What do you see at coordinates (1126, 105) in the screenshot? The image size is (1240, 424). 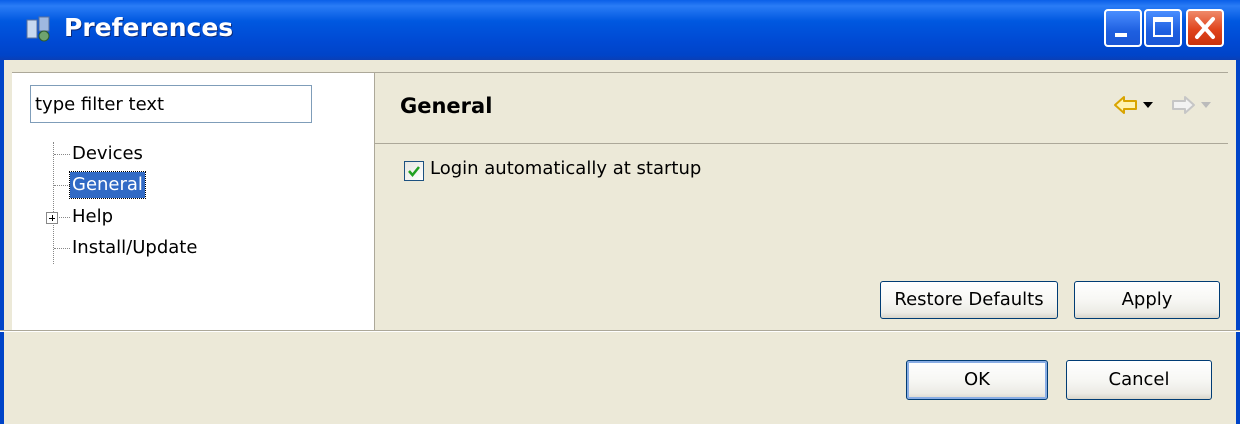 I see `back-arrow-icon` at bounding box center [1126, 105].